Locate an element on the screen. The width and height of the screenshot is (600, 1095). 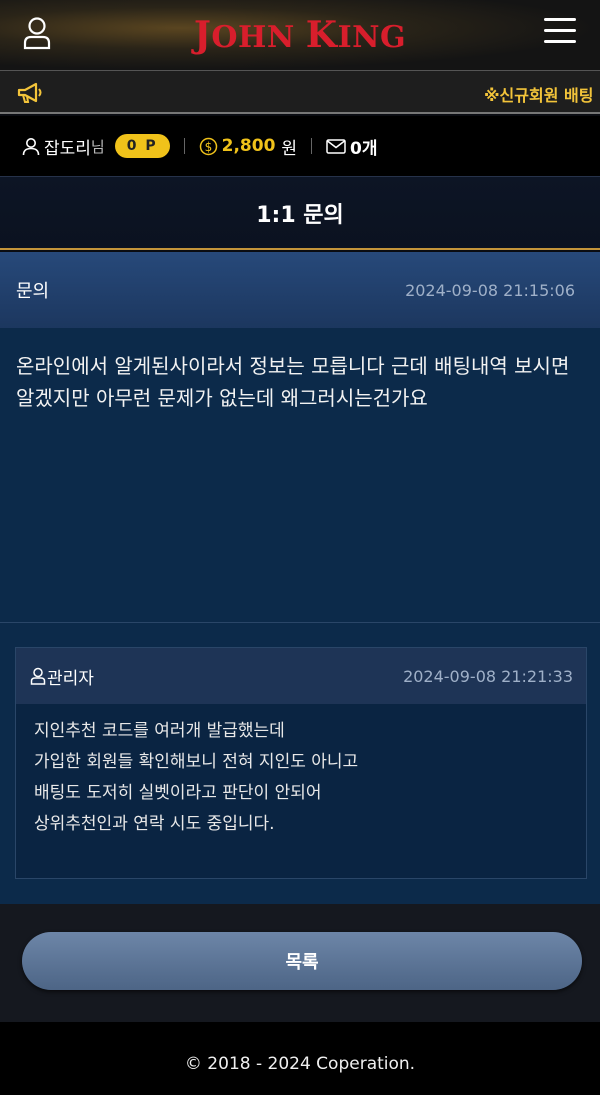
inquiry-date: 2024-09-08 21:15:06 is located at coordinates (490, 290).